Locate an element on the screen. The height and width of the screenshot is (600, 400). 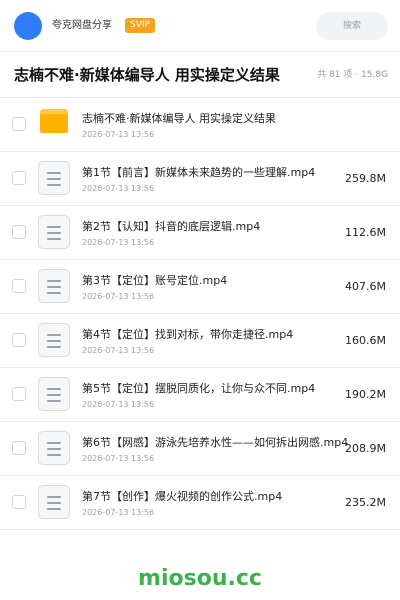
file-size: 160.6M is located at coordinates (365, 340).